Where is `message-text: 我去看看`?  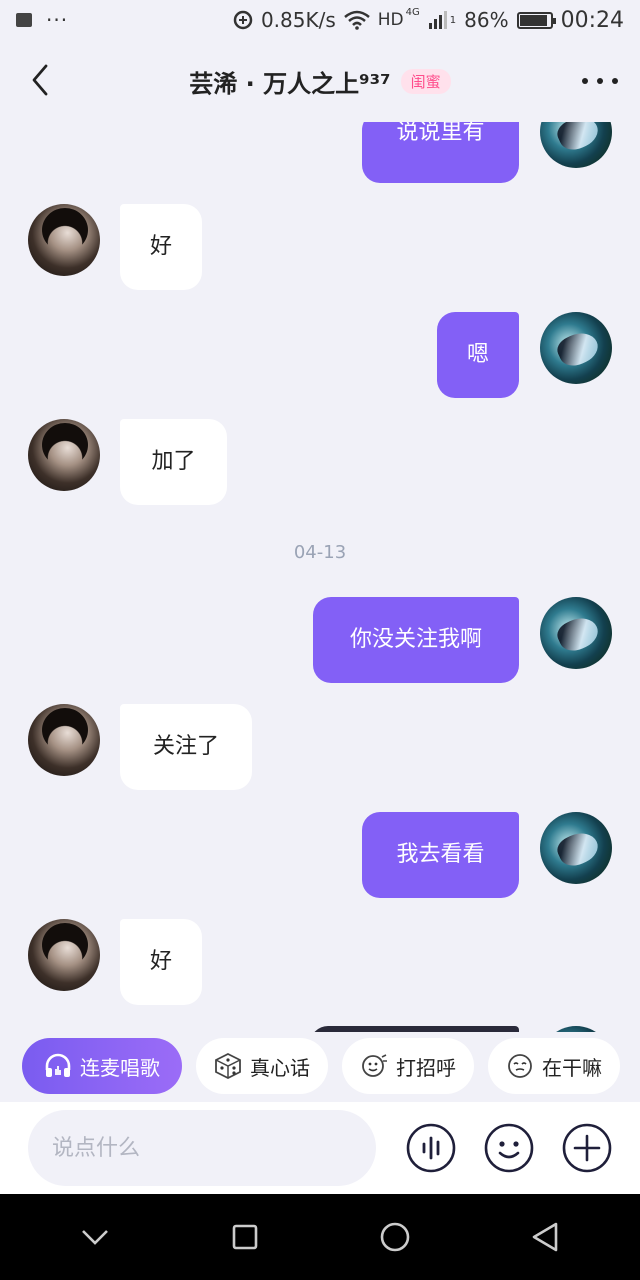
message-text: 我去看看 is located at coordinates (440, 854).